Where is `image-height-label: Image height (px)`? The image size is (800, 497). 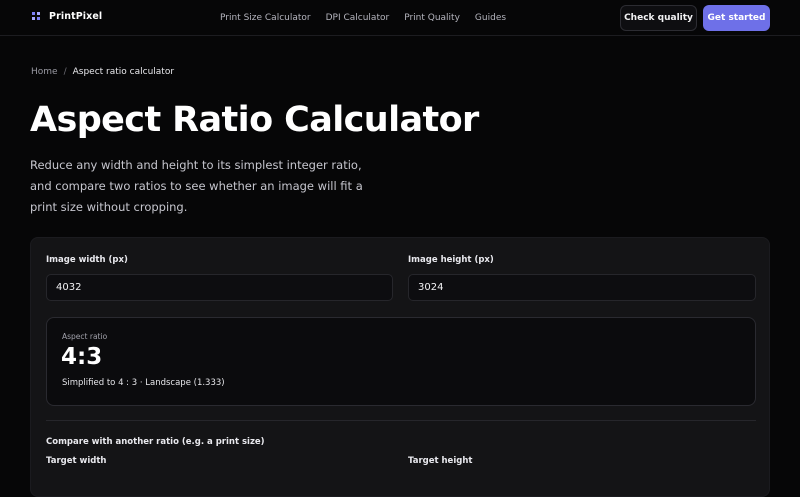 image-height-label: Image height (px) is located at coordinates (451, 260).